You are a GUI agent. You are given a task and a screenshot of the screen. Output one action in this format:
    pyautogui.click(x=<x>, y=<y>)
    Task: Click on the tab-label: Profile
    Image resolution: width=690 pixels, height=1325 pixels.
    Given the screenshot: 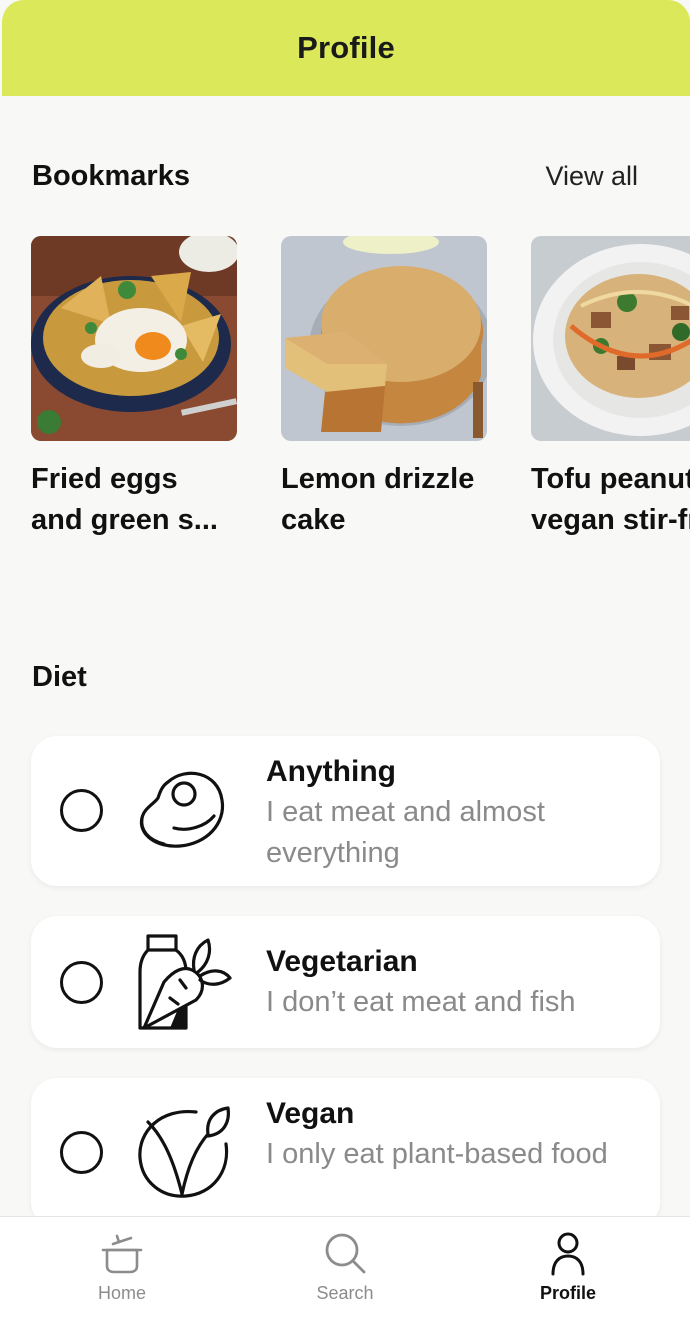 What is the action you would take?
    pyautogui.click(x=567, y=1293)
    